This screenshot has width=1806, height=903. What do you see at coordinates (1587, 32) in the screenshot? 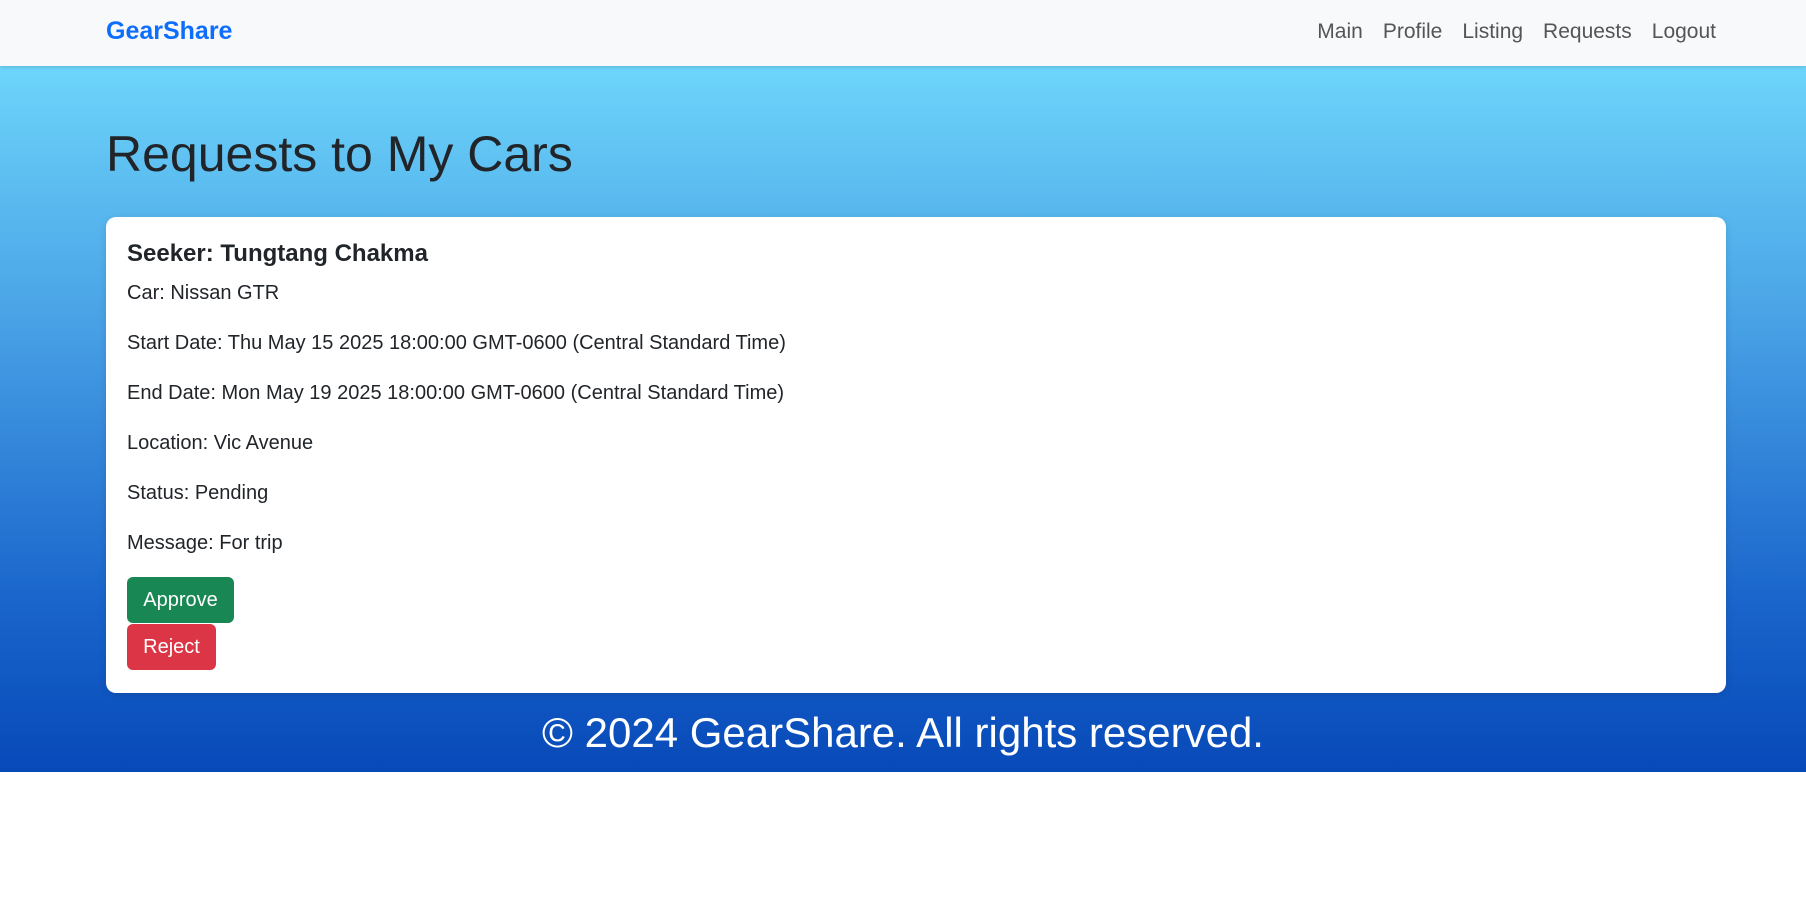
I see `nav-link-requests: Requests` at bounding box center [1587, 32].